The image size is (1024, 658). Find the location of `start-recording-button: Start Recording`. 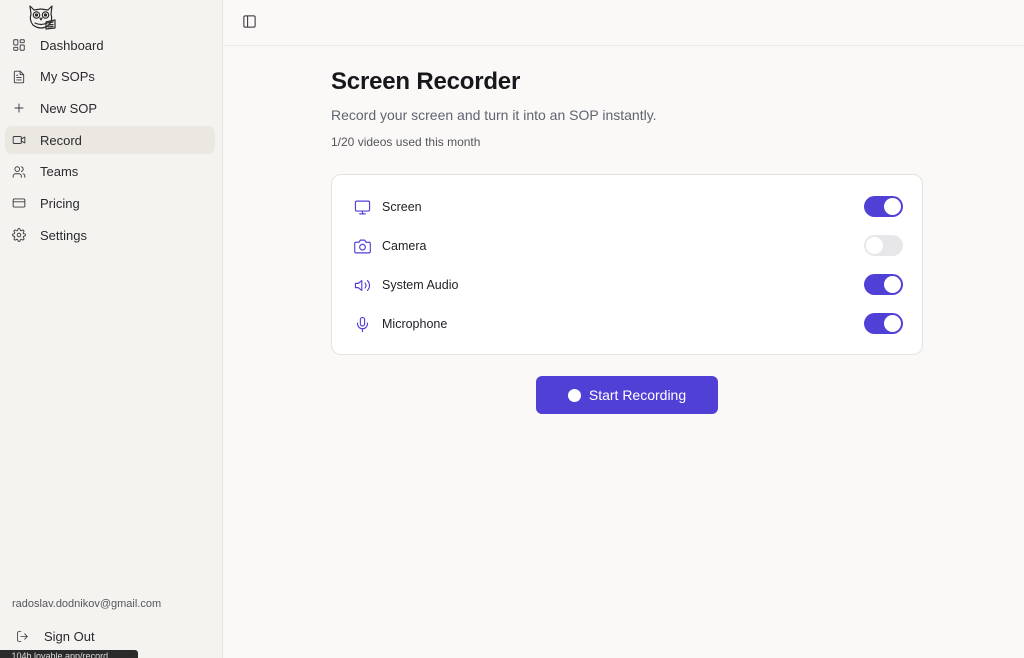

start-recording-button: Start Recording is located at coordinates (627, 395).